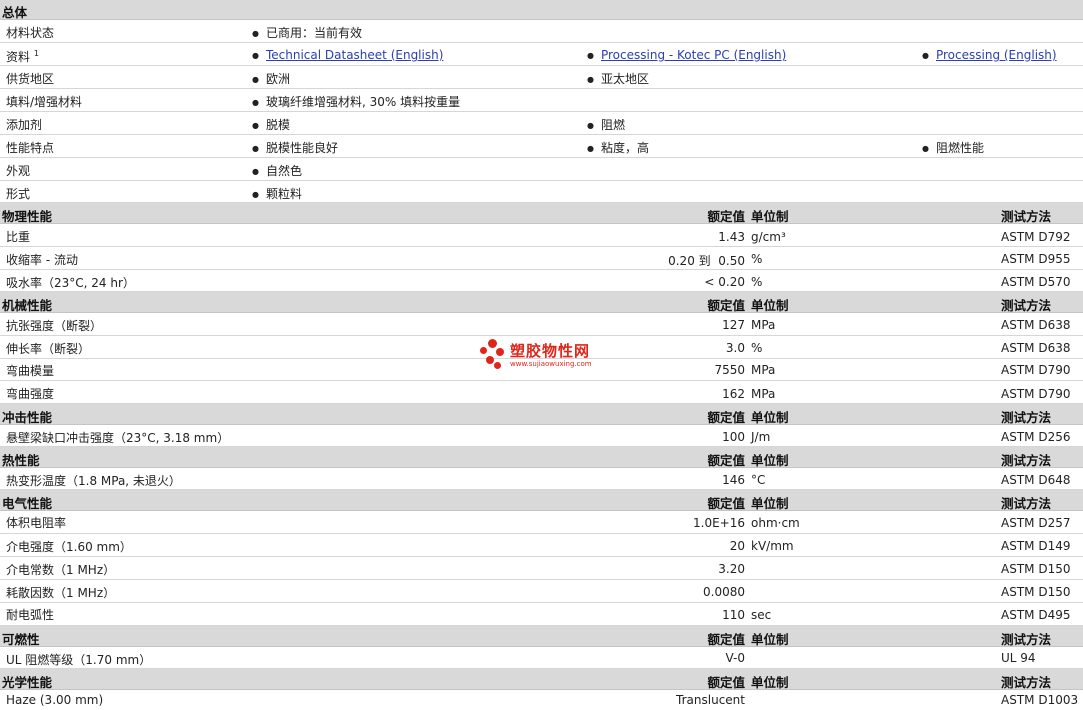  I want to click on row-label: 外观, so click(18, 171).